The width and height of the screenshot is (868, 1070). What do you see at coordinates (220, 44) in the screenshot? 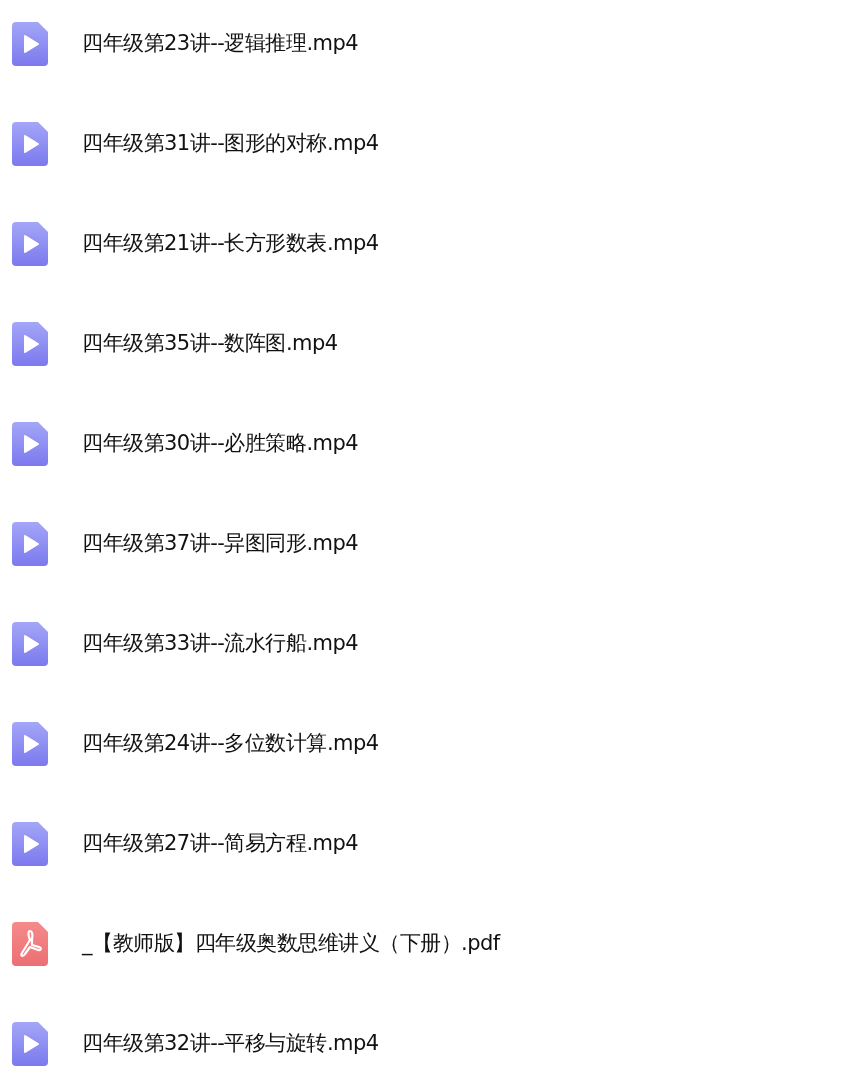
I see `file-name: 四年级第23讲--逻辑推理.mp4` at bounding box center [220, 44].